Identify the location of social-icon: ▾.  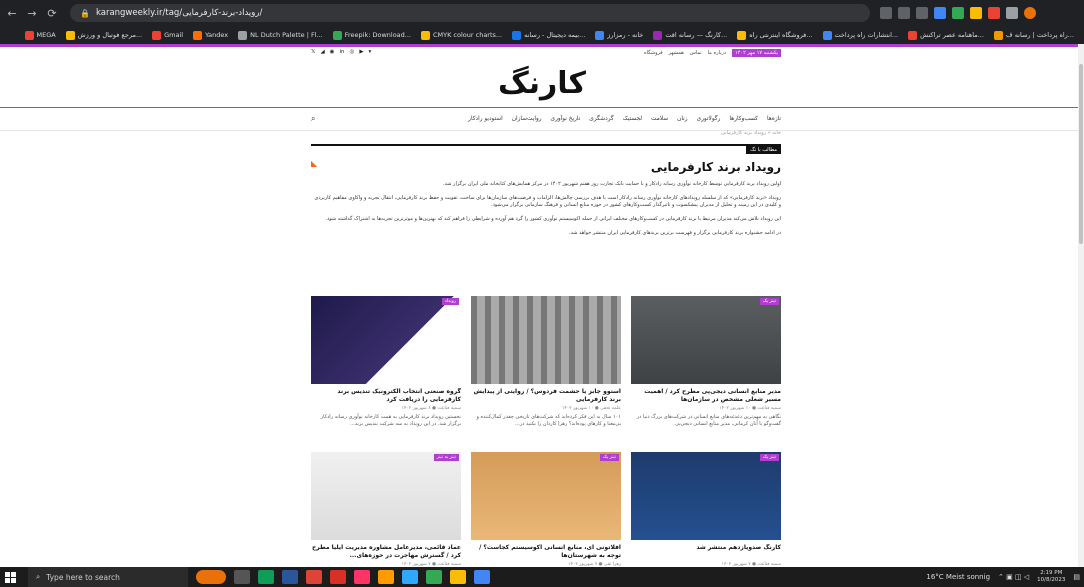
(370, 52).